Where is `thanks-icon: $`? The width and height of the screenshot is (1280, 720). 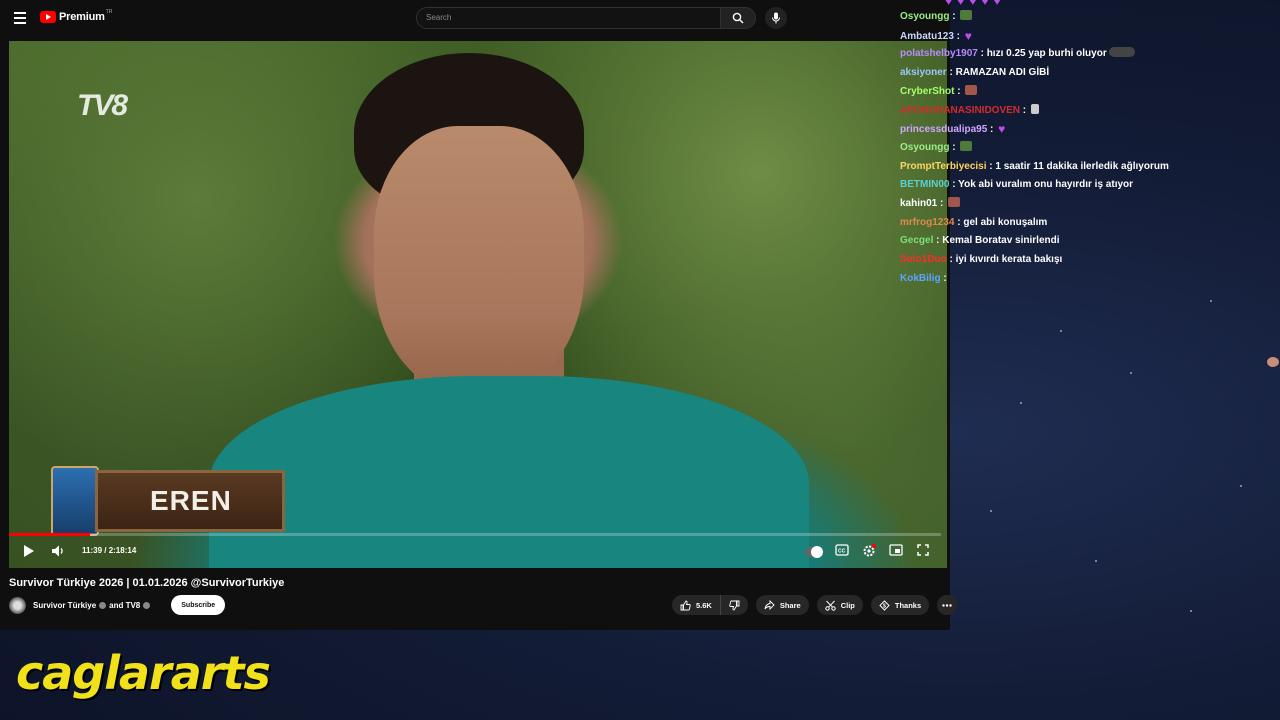 thanks-icon: $ is located at coordinates (884, 605).